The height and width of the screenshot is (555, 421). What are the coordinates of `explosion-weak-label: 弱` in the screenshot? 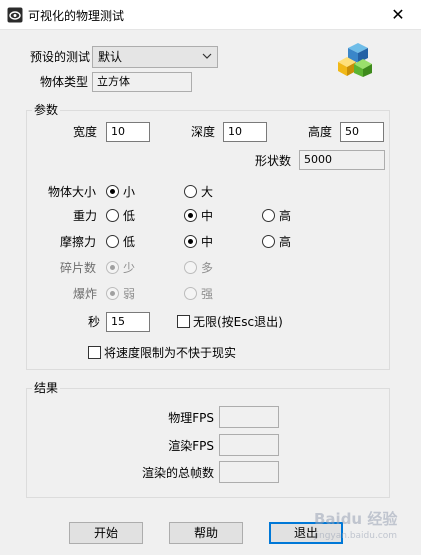 It's located at (129, 294).